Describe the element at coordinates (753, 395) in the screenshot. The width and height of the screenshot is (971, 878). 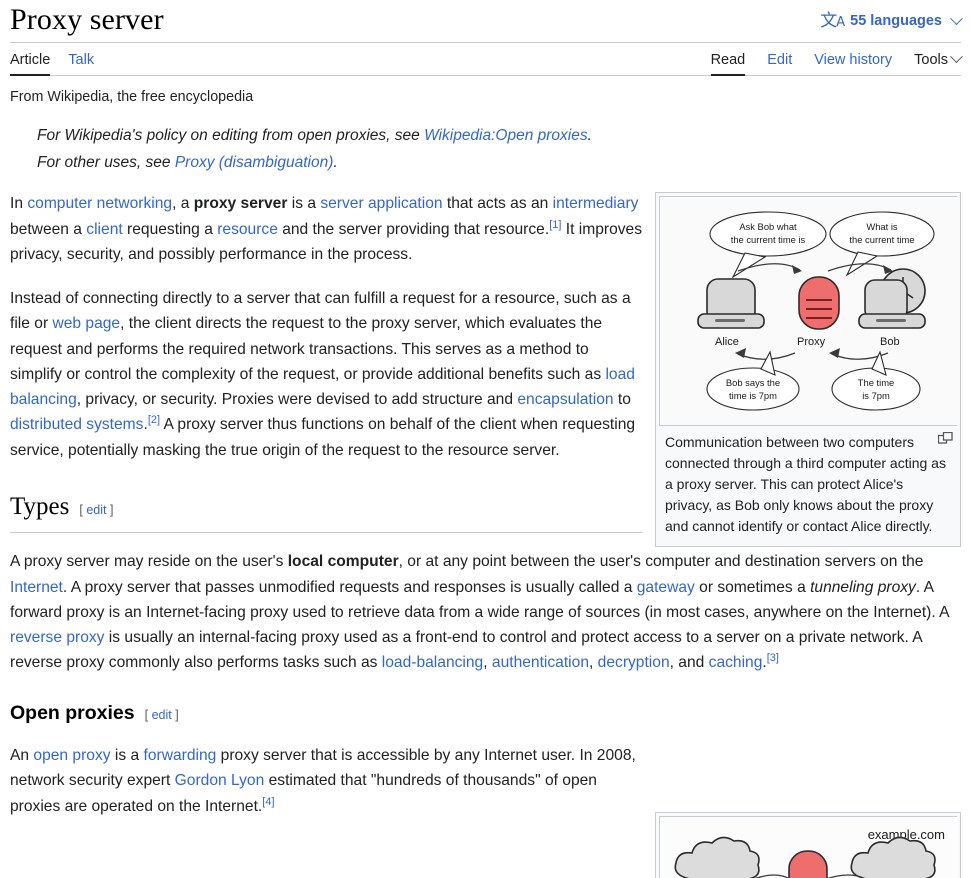
I see `bubble-text-bottom-left-2: time is 7pm` at that location.